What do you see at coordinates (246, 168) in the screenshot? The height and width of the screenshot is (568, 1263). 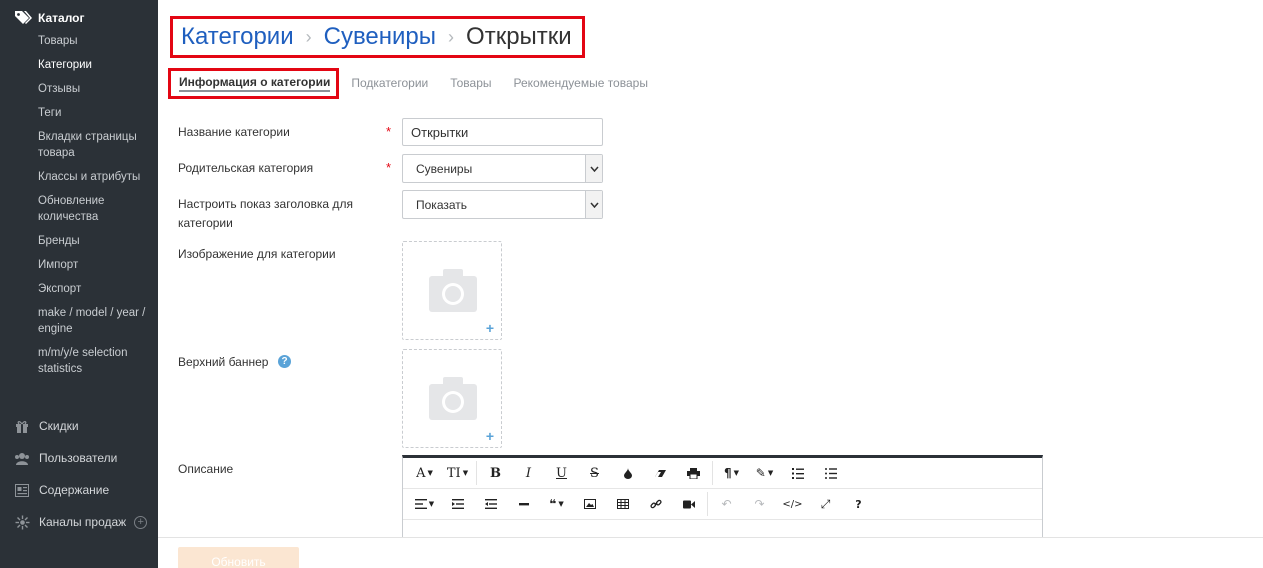 I see `parent-category-label: Родительская категория` at bounding box center [246, 168].